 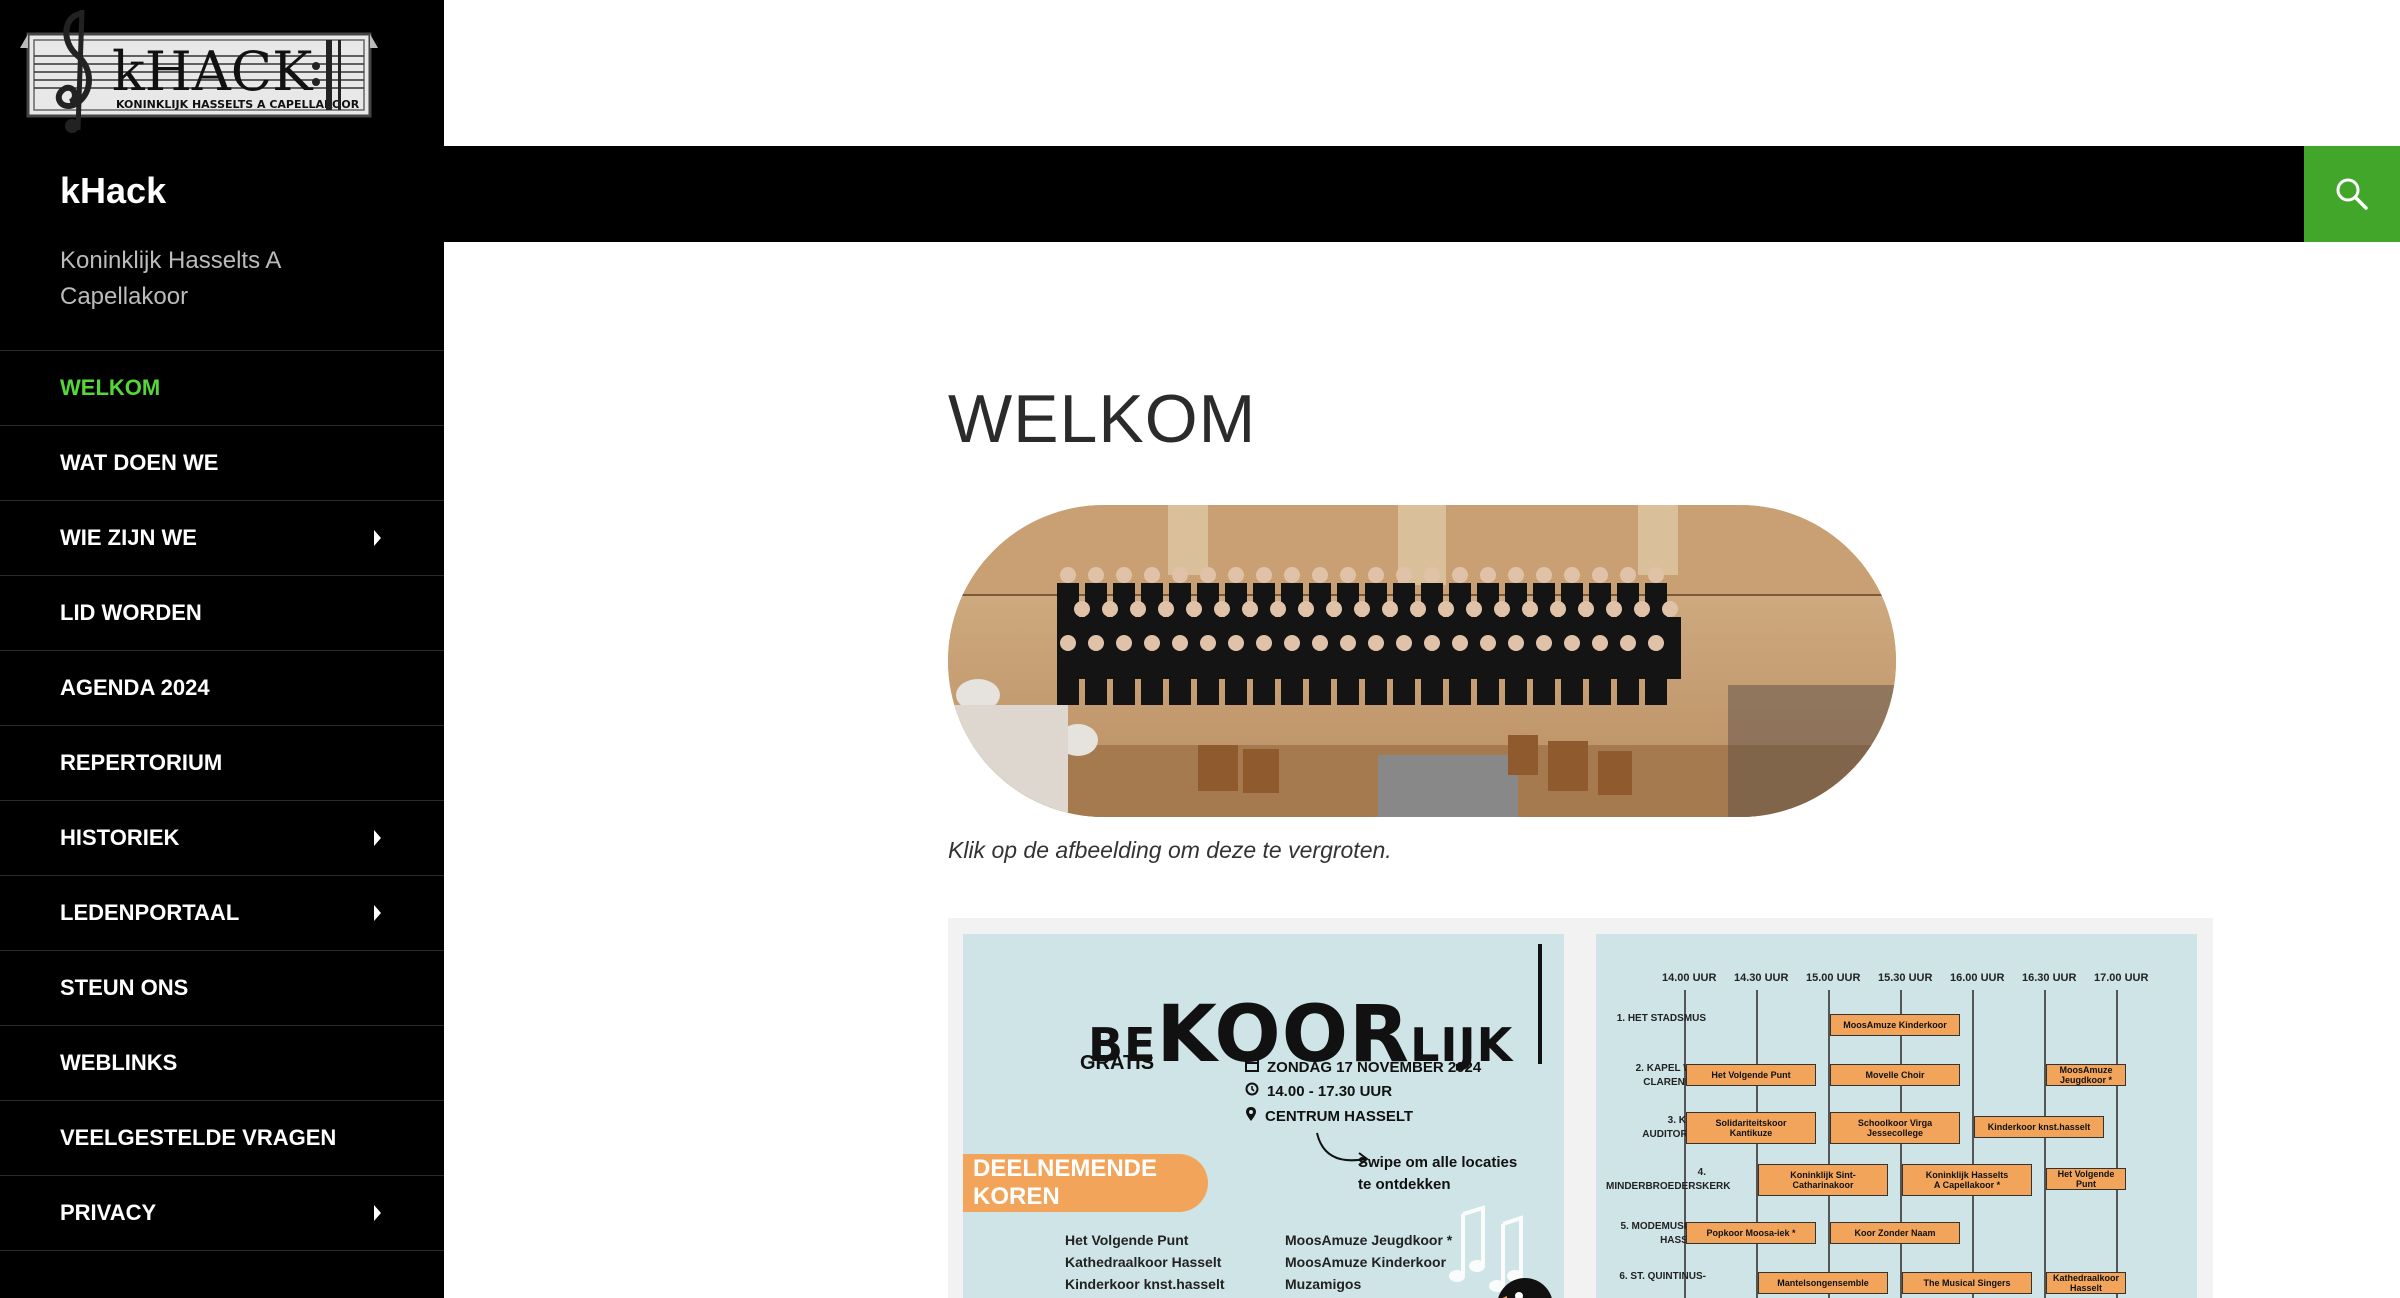 I want to click on nav-item-wat-doen-we: WAT DOEN WE, so click(x=222, y=463).